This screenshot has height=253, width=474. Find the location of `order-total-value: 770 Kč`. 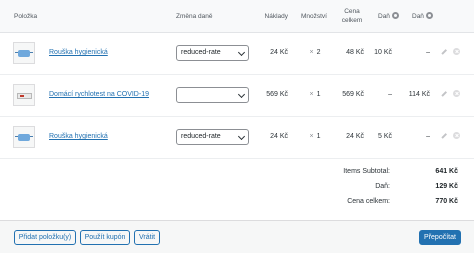

order-total-value: 770 Kč is located at coordinates (446, 201).